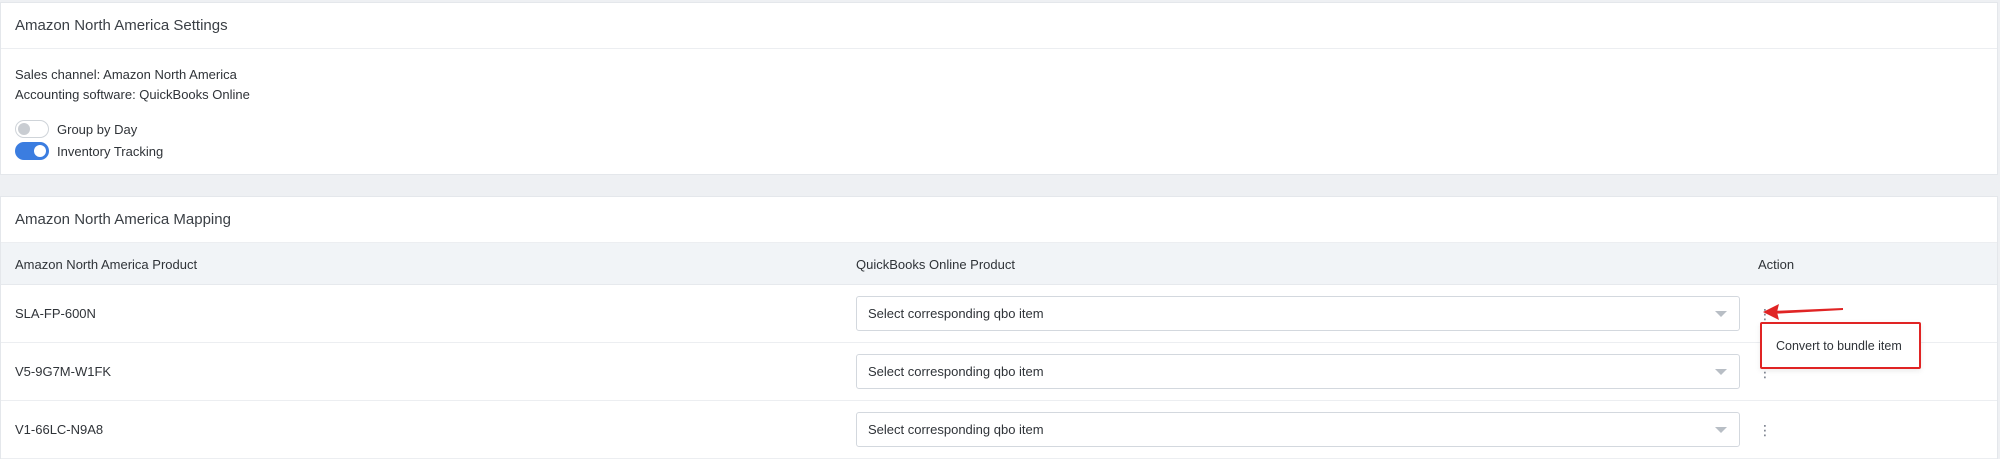 The height and width of the screenshot is (459, 2000). Describe the element at coordinates (1776, 264) in the screenshot. I see `column-header-action: Action` at that location.